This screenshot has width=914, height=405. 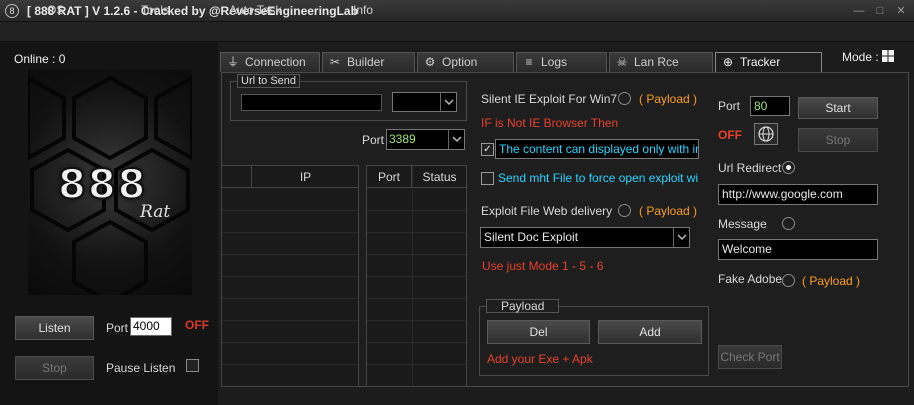 What do you see at coordinates (523, 306) in the screenshot?
I see `payload-legend: Payload` at bounding box center [523, 306].